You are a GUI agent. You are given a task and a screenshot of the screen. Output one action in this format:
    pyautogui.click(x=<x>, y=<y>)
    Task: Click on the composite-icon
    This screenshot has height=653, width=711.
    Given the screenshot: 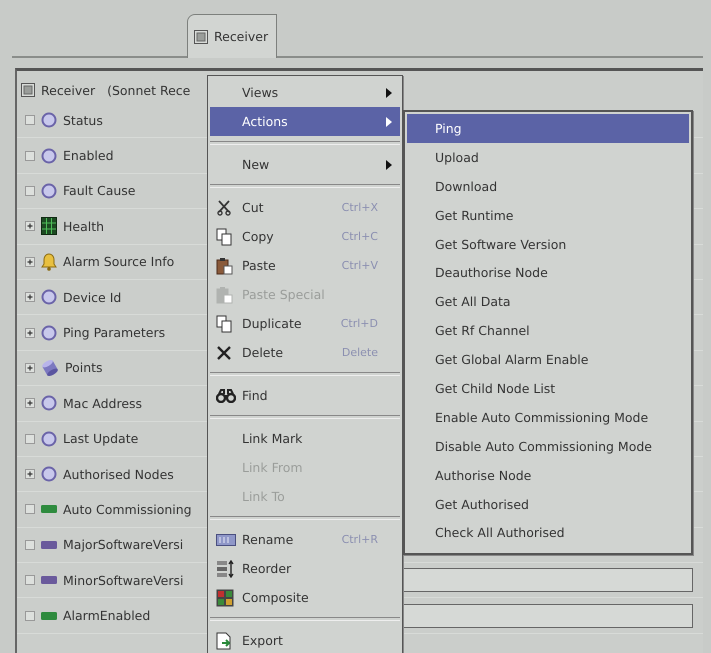 What is the action you would take?
    pyautogui.click(x=225, y=597)
    